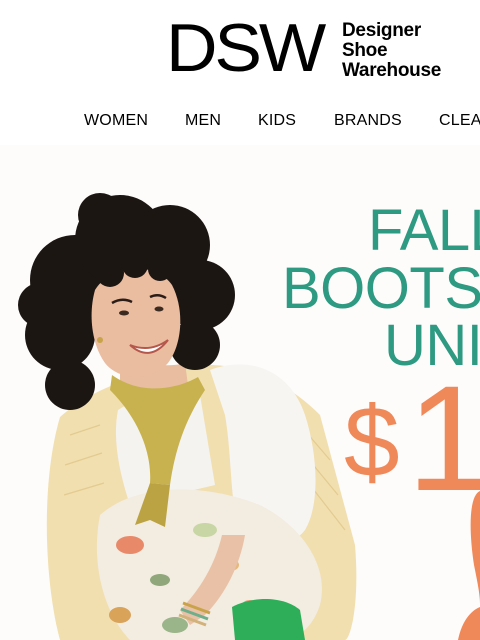 This screenshot has height=640, width=480. I want to click on nav-item-clearance: CLEA, so click(459, 121).